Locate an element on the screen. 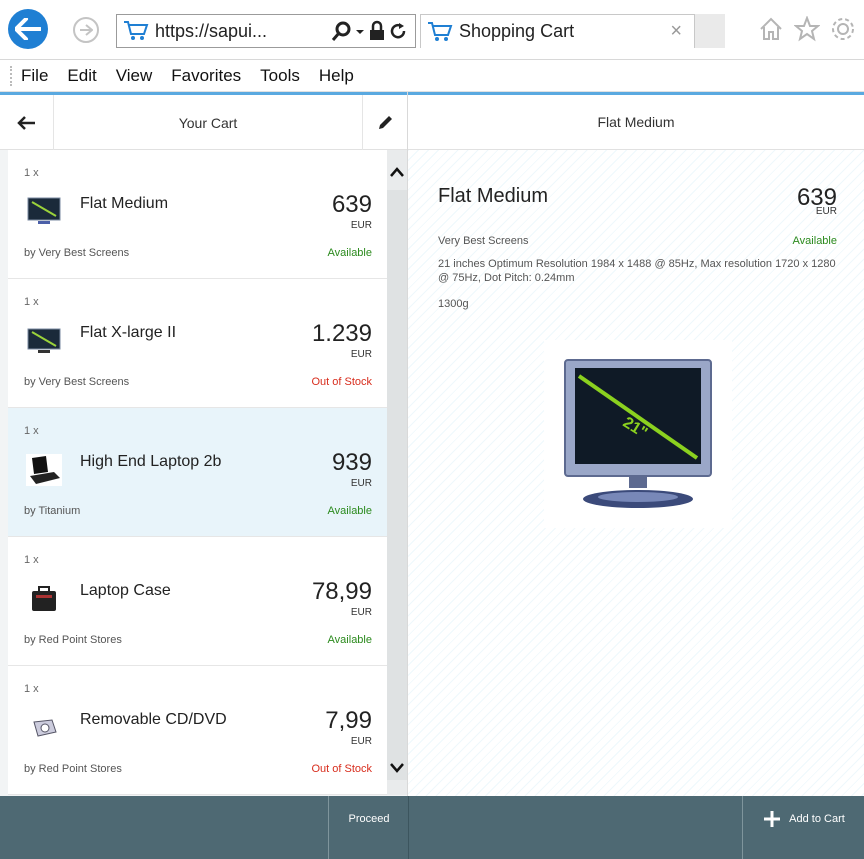  menu-favorites: Favorites is located at coordinates (206, 76).